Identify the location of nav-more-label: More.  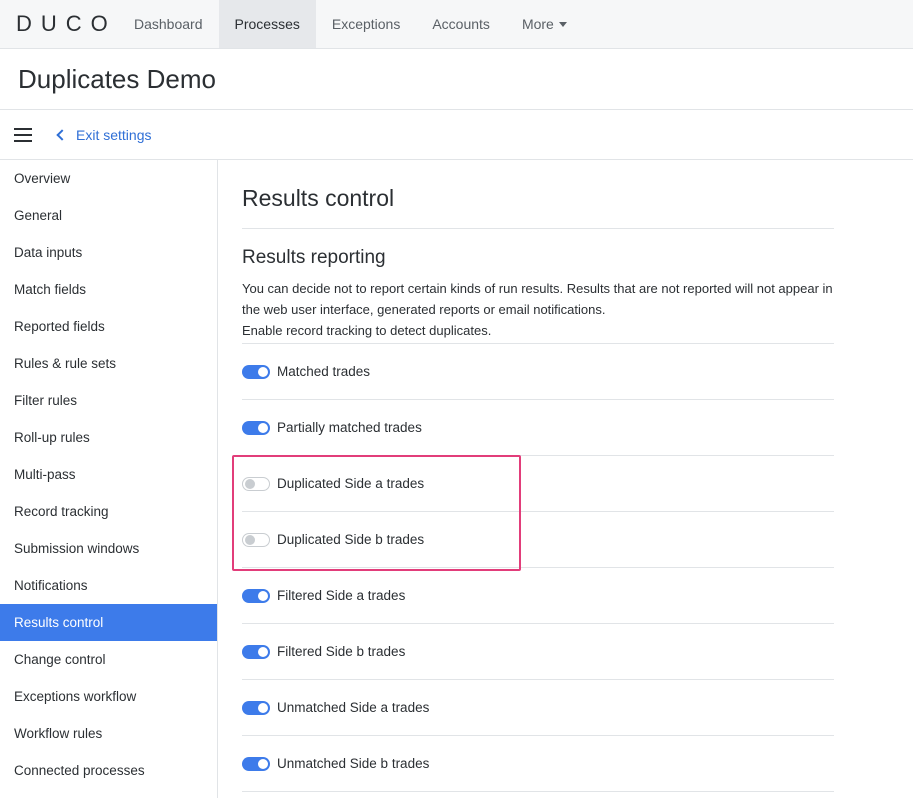
(537, 24).